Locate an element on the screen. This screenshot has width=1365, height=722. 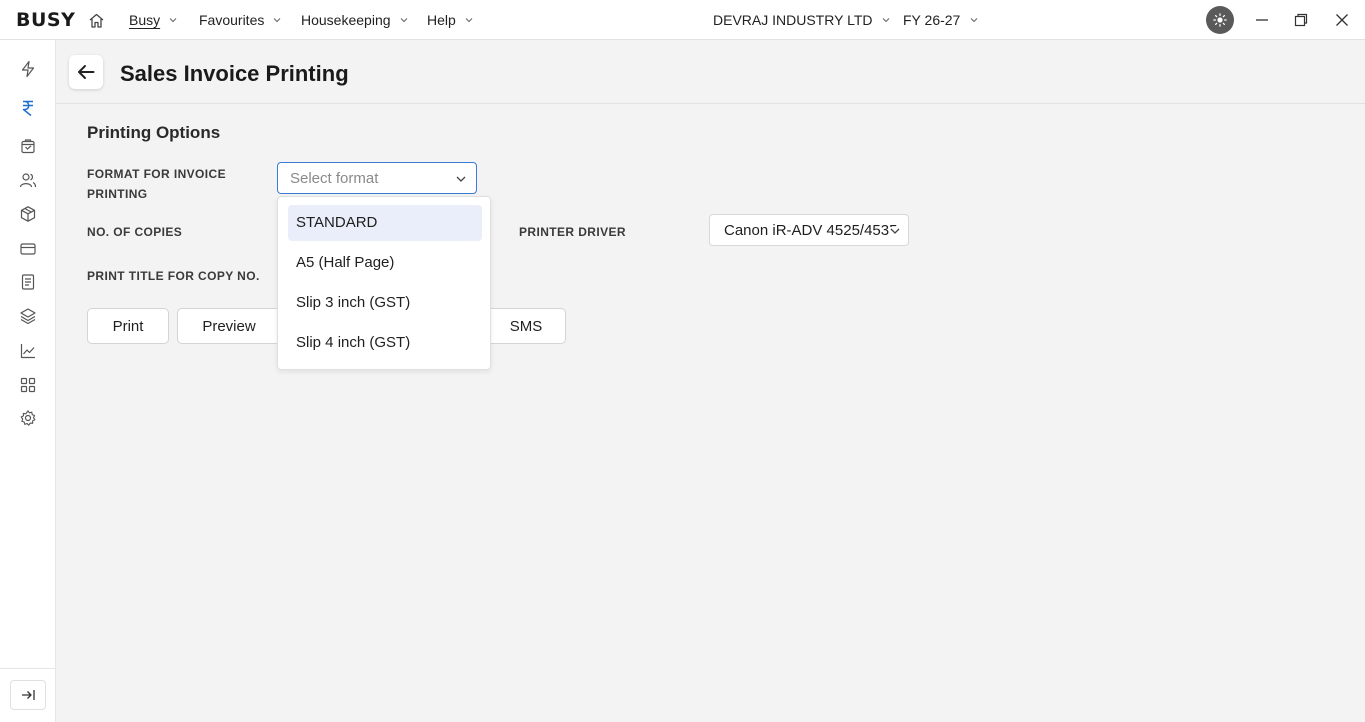
page-title: Sales Invoice Printing is located at coordinates (234, 73).